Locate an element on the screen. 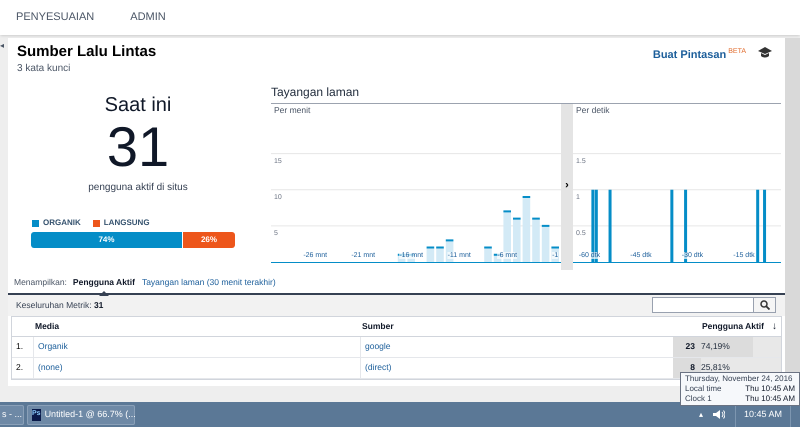  share-bar-segment: 26% is located at coordinates (208, 240).